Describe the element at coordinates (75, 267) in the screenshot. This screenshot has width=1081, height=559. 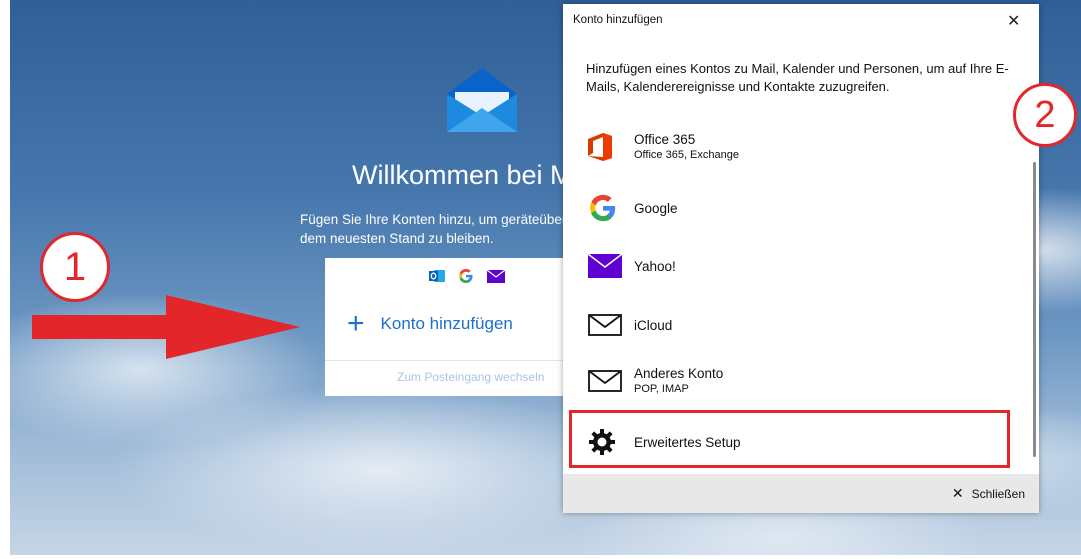
I see `callout-one: 1` at that location.